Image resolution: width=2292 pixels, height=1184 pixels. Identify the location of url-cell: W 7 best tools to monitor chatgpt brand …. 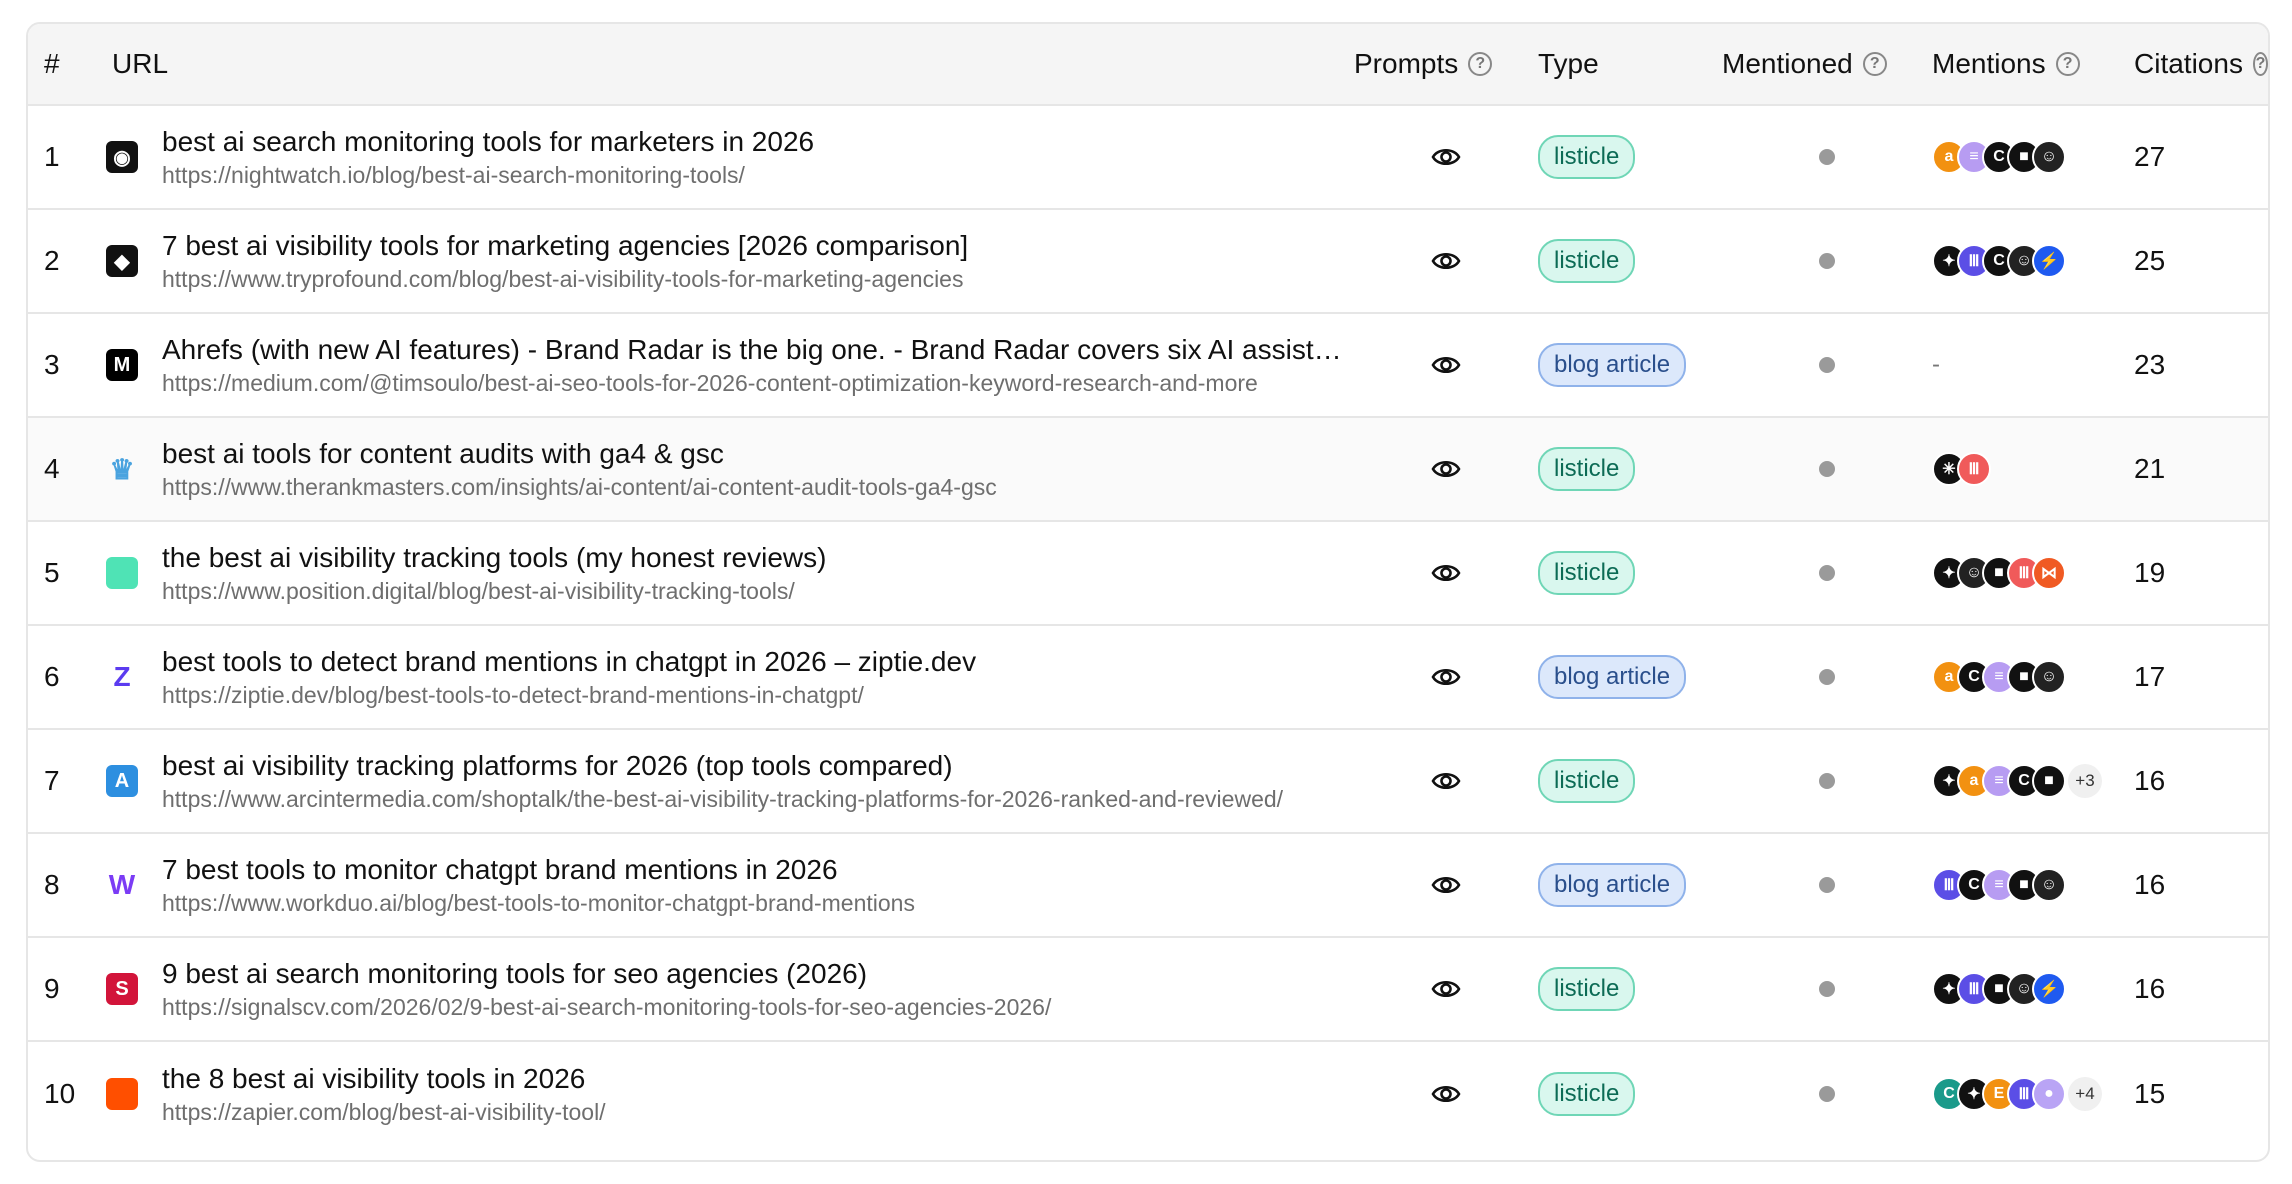
(722, 885).